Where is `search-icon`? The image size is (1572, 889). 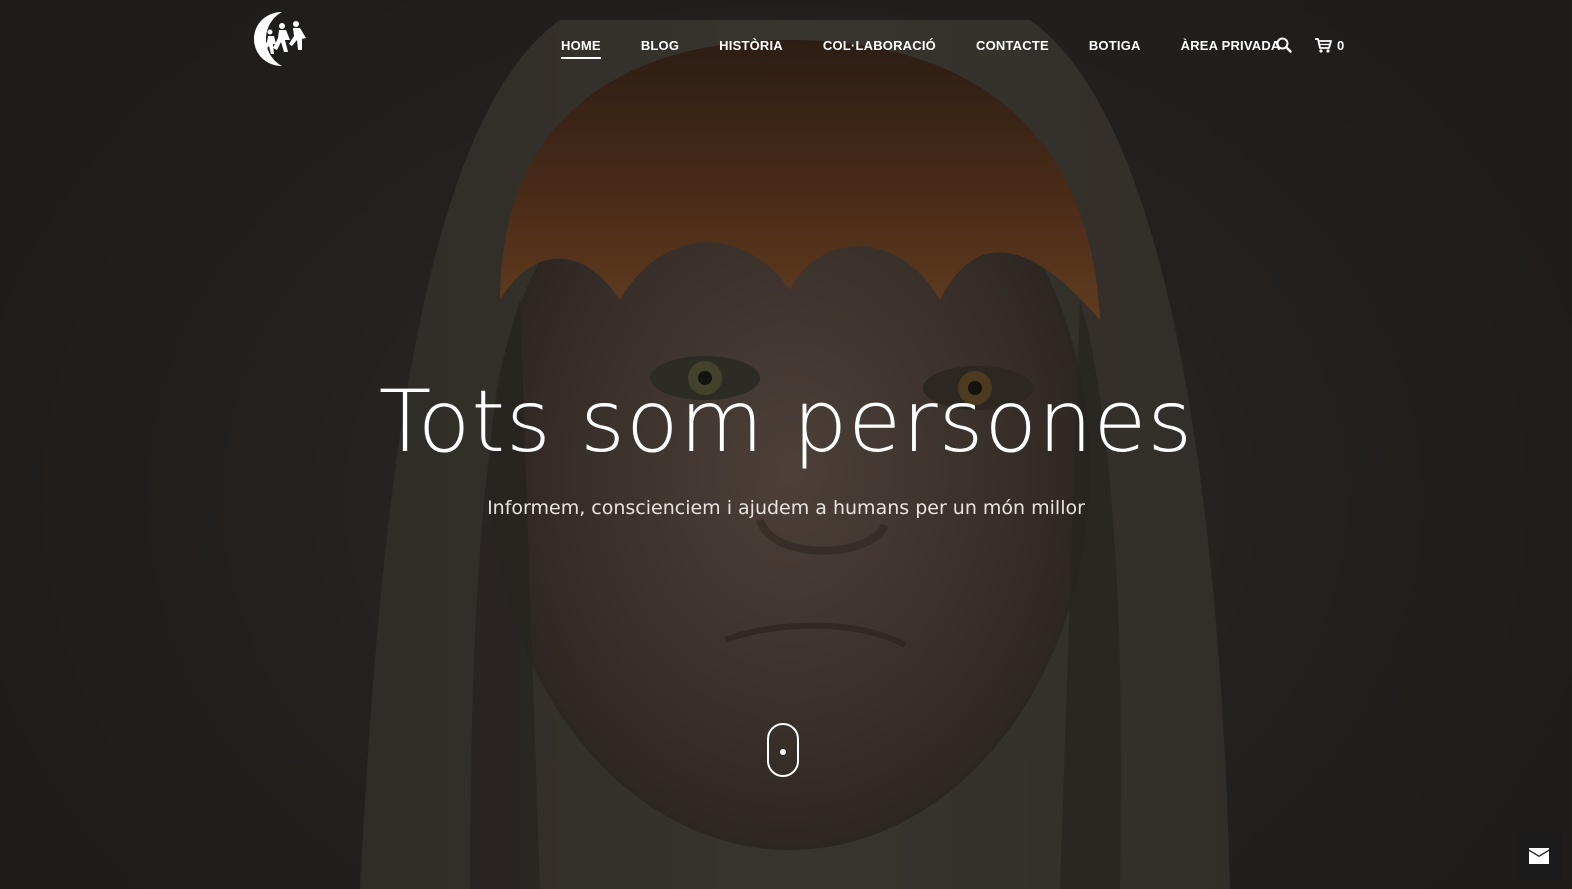 search-icon is located at coordinates (1284, 45).